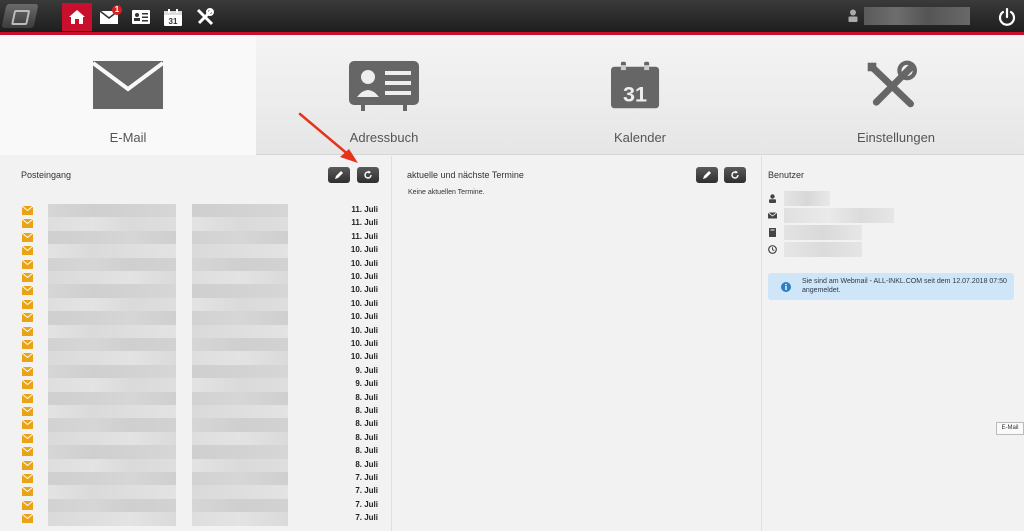 The width and height of the screenshot is (1024, 531). What do you see at coordinates (839, 215) in the screenshot?
I see `user-email-redacted` at bounding box center [839, 215].